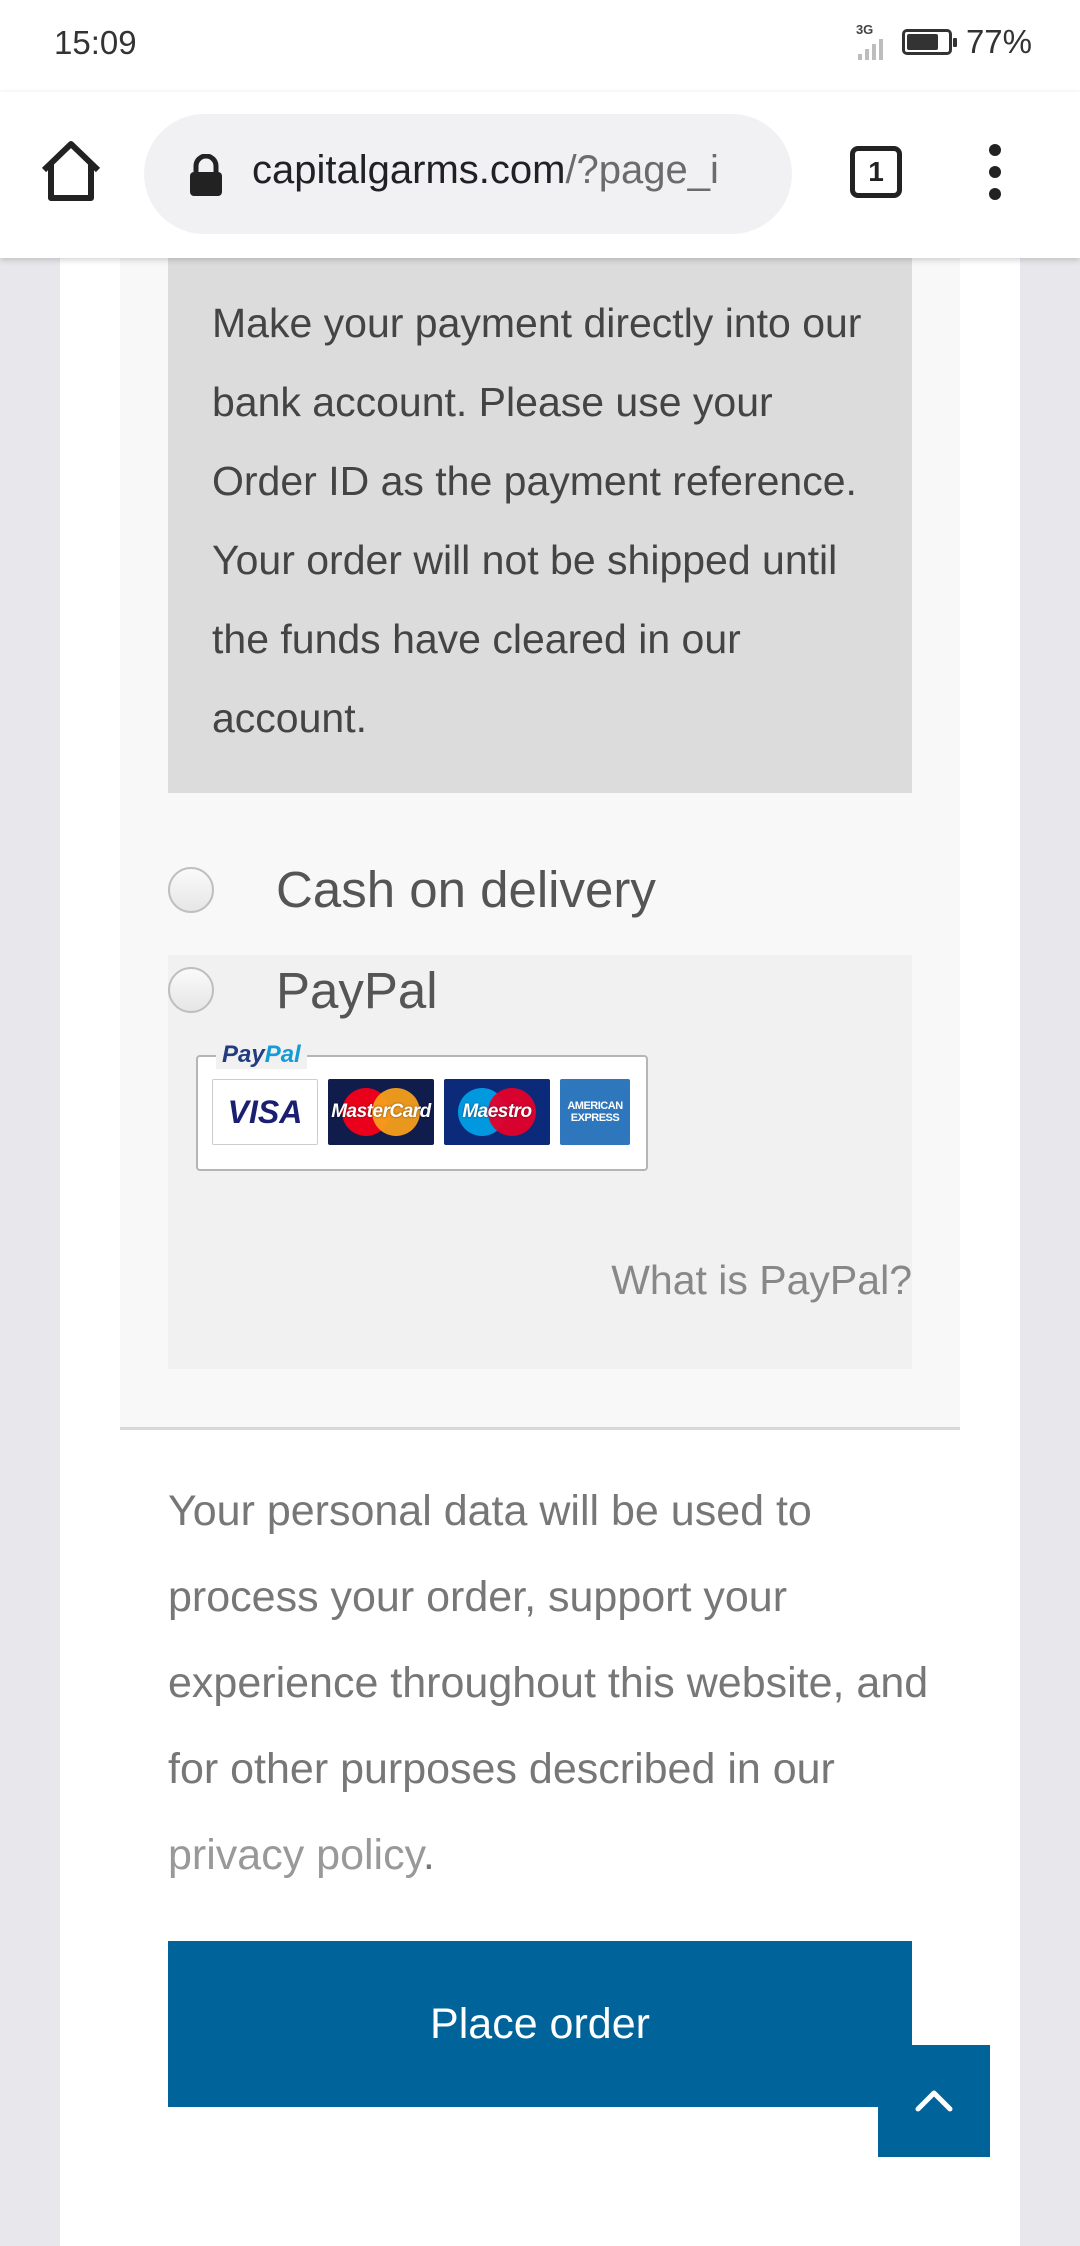 The height and width of the screenshot is (2246, 1080). I want to click on payment-option-cod: Cash on delivery, so click(412, 889).